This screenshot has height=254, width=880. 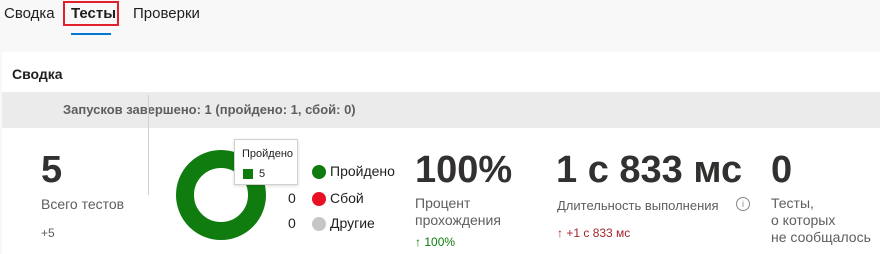 I want to click on unreported-label-line3: не сообщалось, so click(x=821, y=237).